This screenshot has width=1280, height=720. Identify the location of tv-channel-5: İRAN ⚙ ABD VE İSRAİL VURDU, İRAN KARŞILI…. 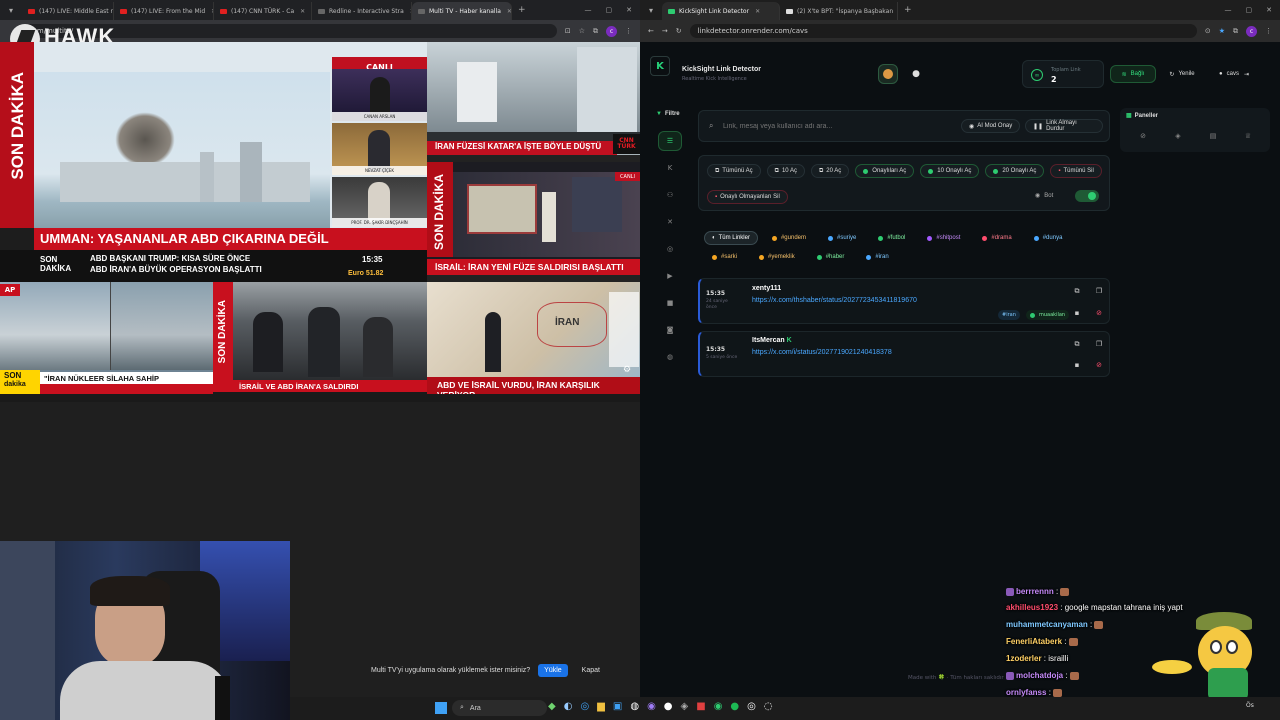
(533, 342).